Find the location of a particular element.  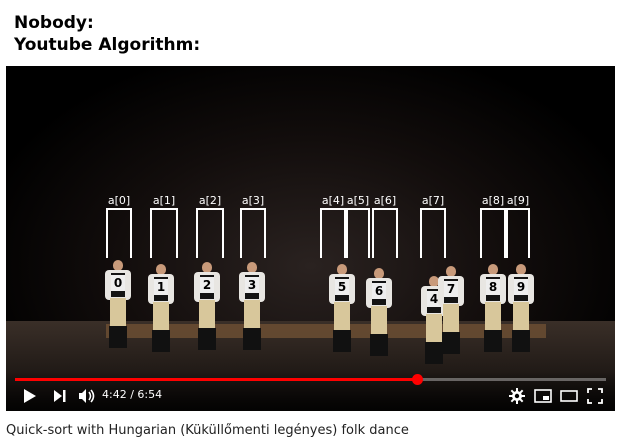

miniplayer-icon is located at coordinates (543, 396).